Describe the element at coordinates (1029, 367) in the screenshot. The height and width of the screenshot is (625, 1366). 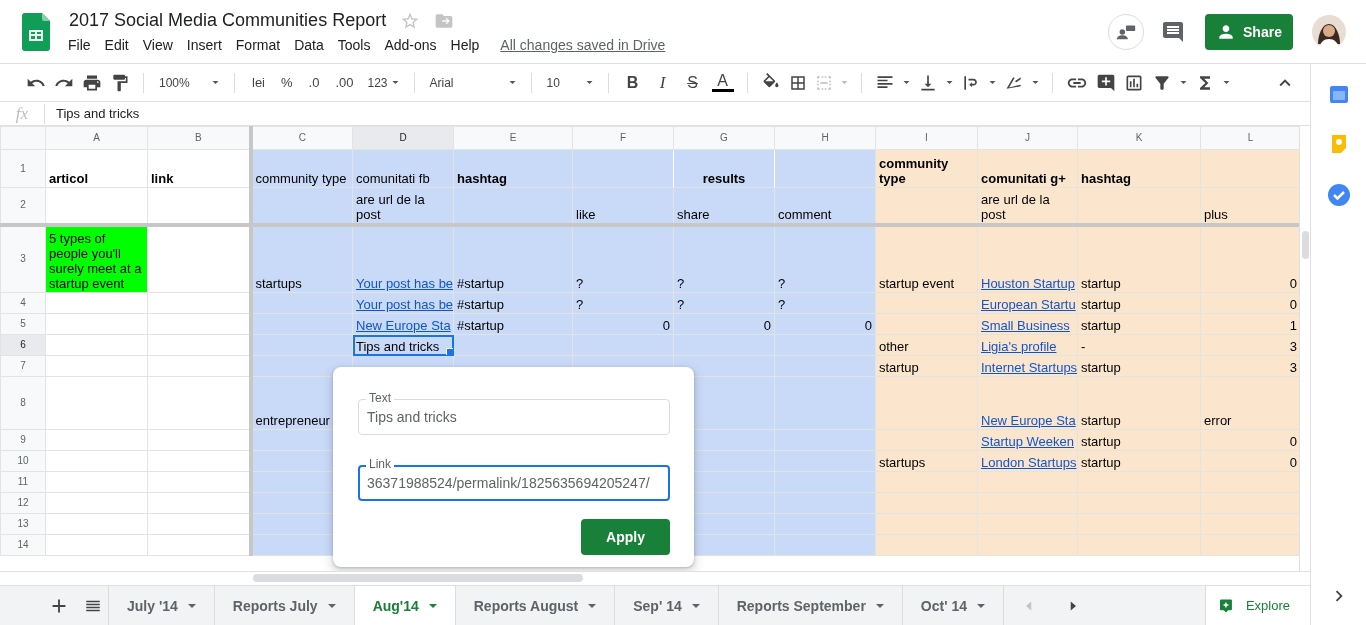
I see `cell-link: Internet Startups` at that location.